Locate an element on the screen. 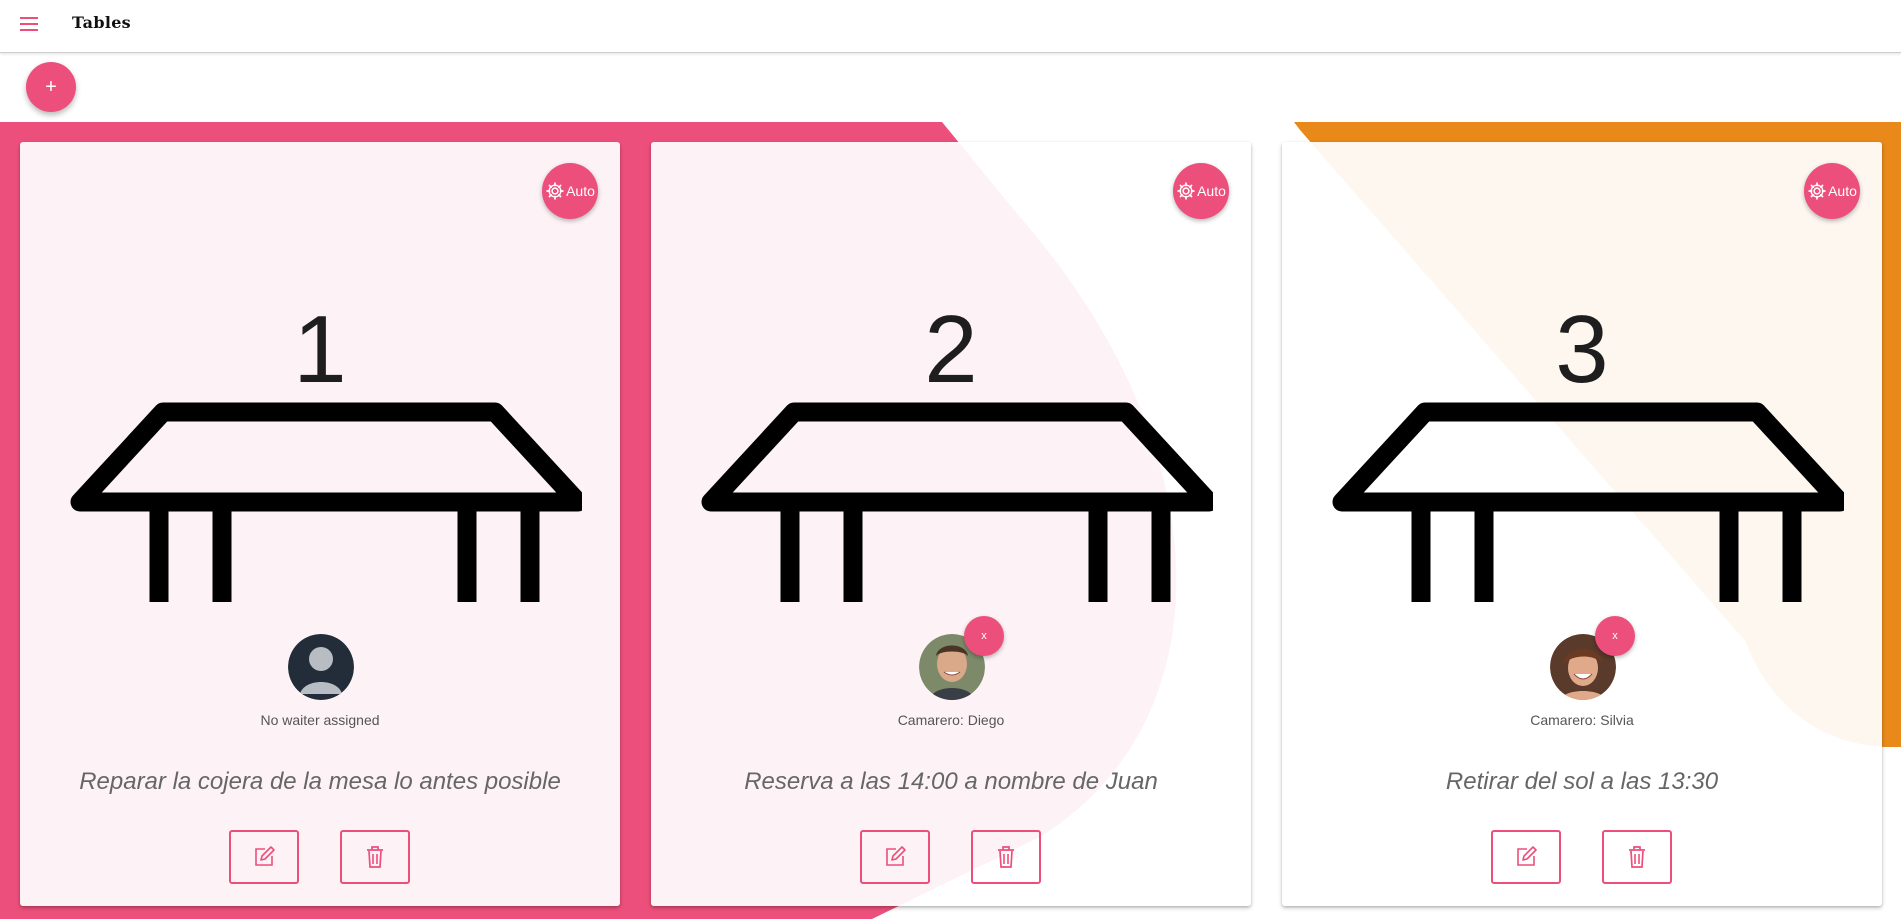  add-table-button: + is located at coordinates (51, 87).